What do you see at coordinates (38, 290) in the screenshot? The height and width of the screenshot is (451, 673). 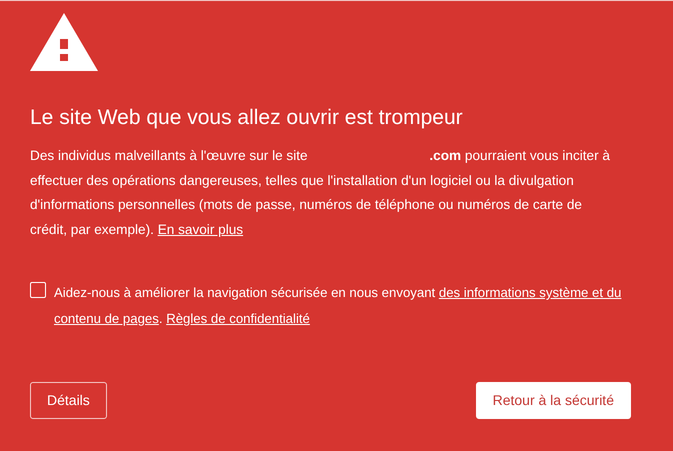 I see `checkbox` at bounding box center [38, 290].